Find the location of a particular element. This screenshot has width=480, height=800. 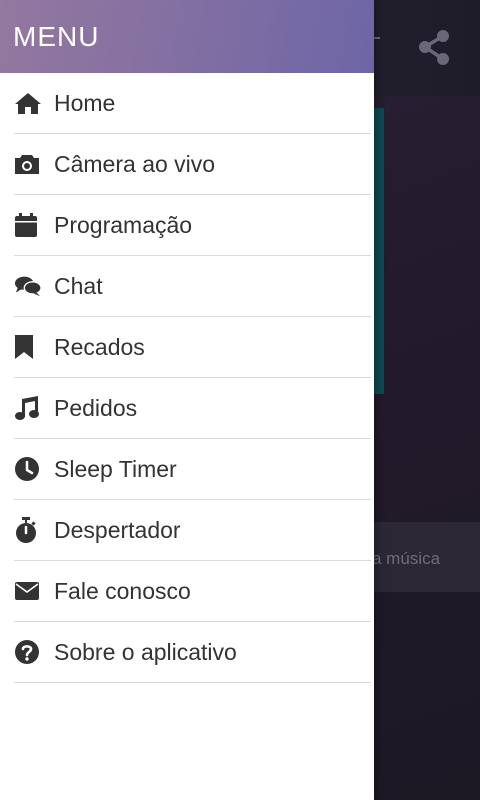

menu-item-label: Sobre o aplicativo is located at coordinates (145, 651).